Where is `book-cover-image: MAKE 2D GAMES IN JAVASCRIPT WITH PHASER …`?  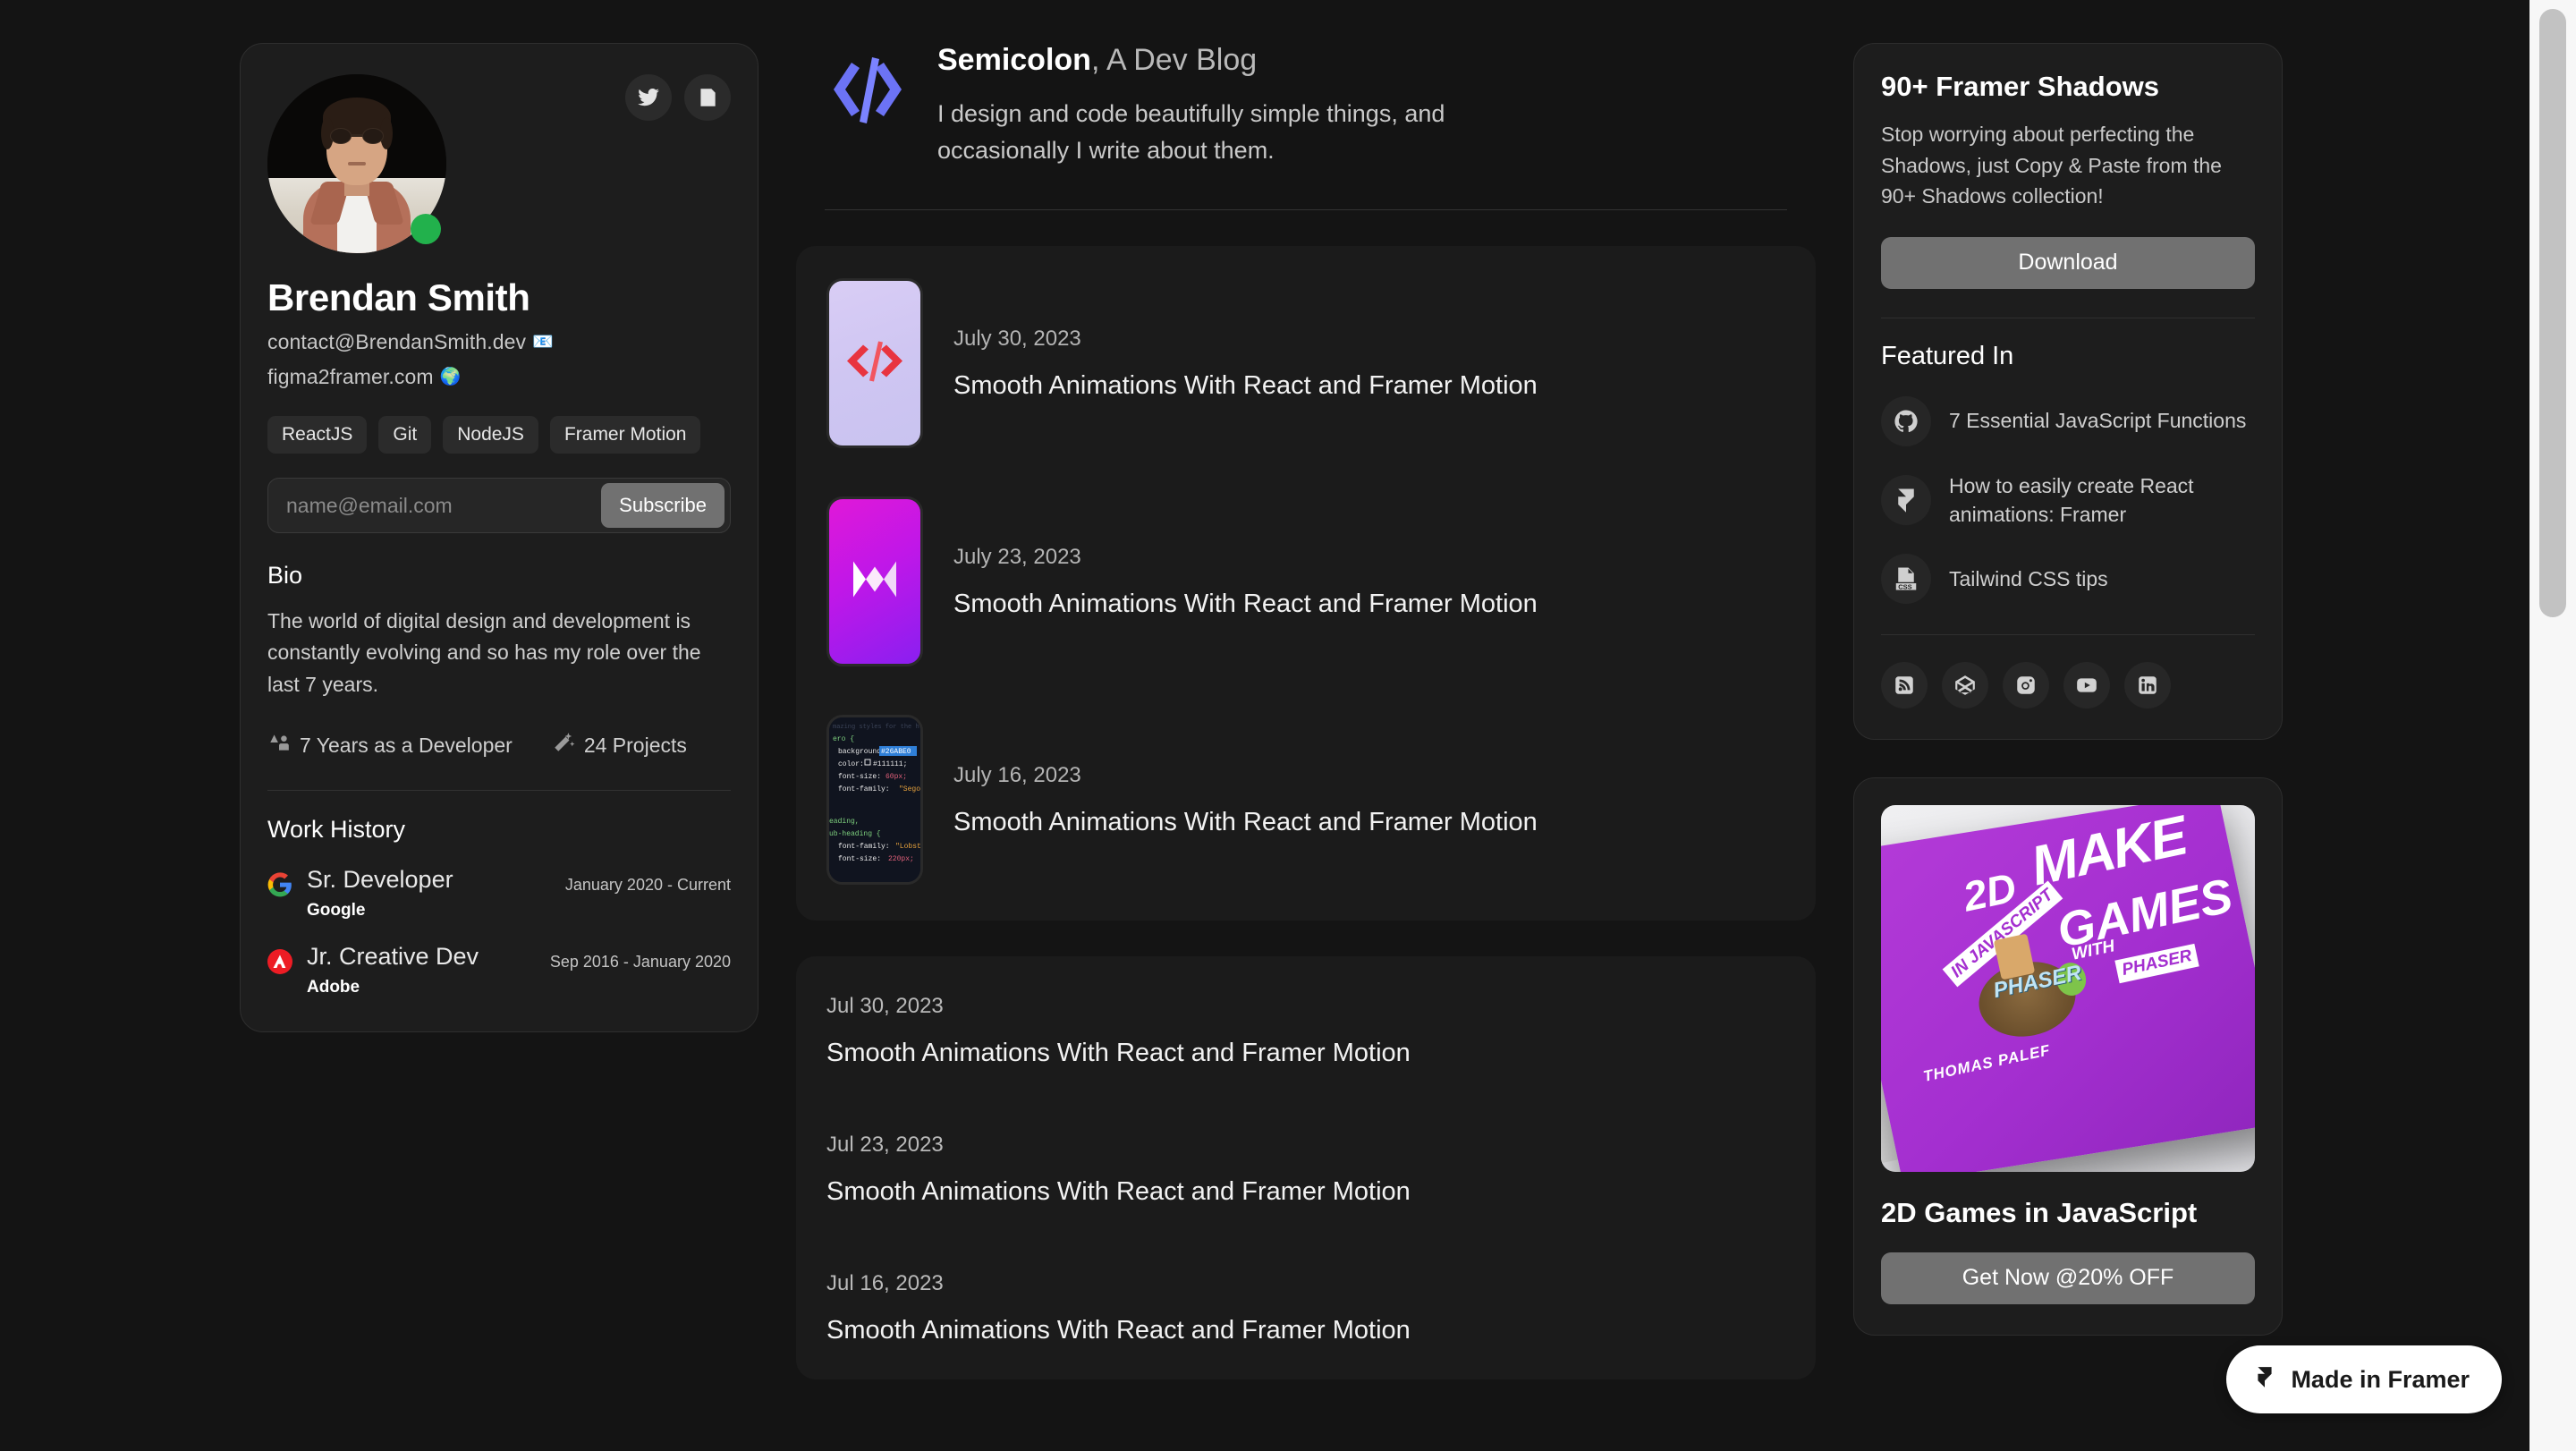
book-cover-image: MAKE 2D GAMES IN JAVASCRIPT WITH PHASER … is located at coordinates (2068, 988).